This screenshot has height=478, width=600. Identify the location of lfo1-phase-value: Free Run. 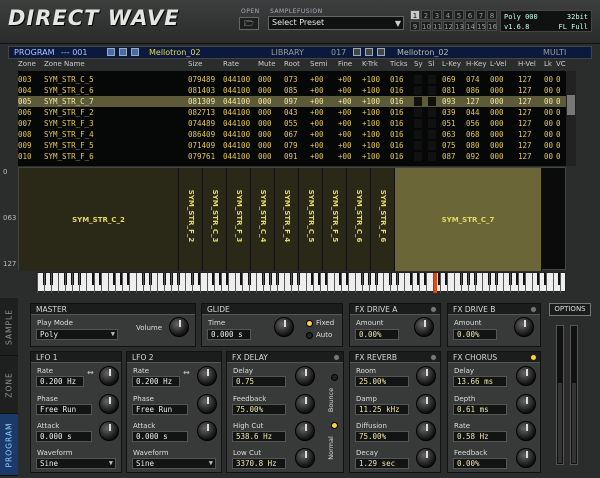
(64, 409).